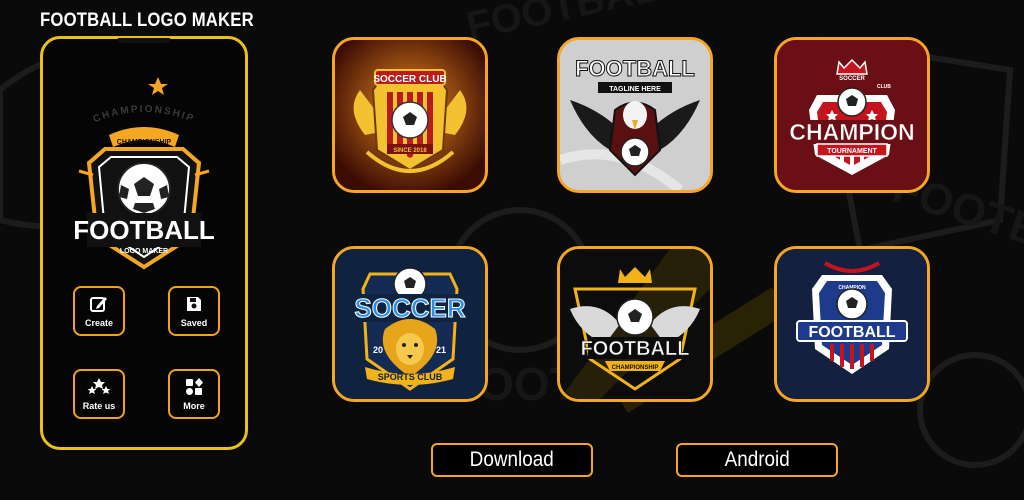  I want to click on logo-arc-text: CHAMPIONSHIP, so click(143, 114).